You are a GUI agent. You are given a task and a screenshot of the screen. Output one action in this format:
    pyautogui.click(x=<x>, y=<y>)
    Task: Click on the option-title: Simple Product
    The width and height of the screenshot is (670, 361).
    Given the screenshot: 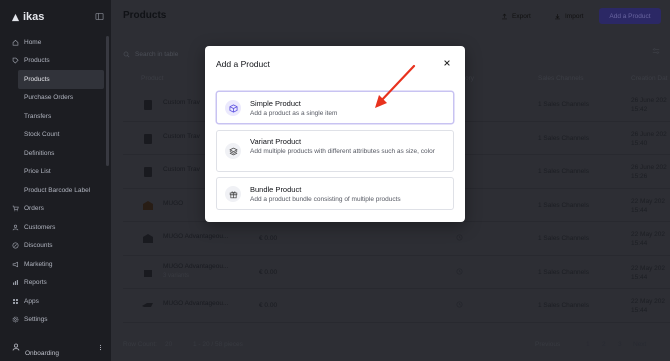 What is the action you would take?
    pyautogui.click(x=275, y=103)
    